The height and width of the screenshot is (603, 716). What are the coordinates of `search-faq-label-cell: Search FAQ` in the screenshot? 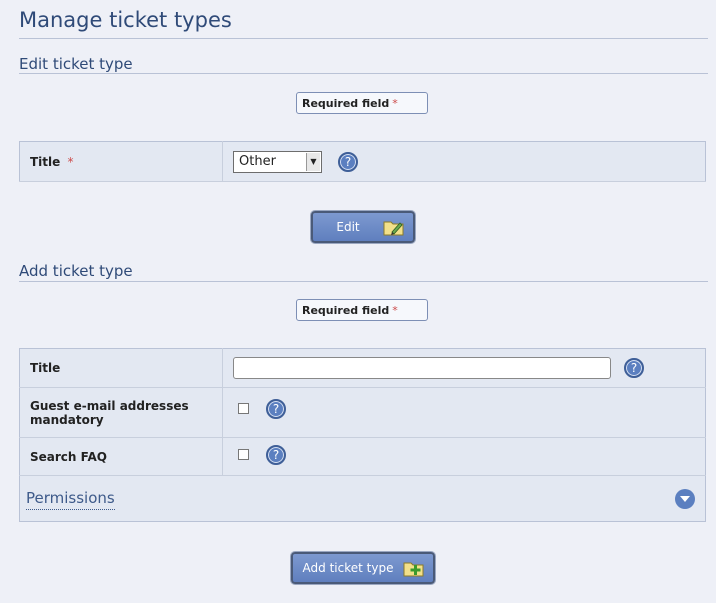 It's located at (121, 456).